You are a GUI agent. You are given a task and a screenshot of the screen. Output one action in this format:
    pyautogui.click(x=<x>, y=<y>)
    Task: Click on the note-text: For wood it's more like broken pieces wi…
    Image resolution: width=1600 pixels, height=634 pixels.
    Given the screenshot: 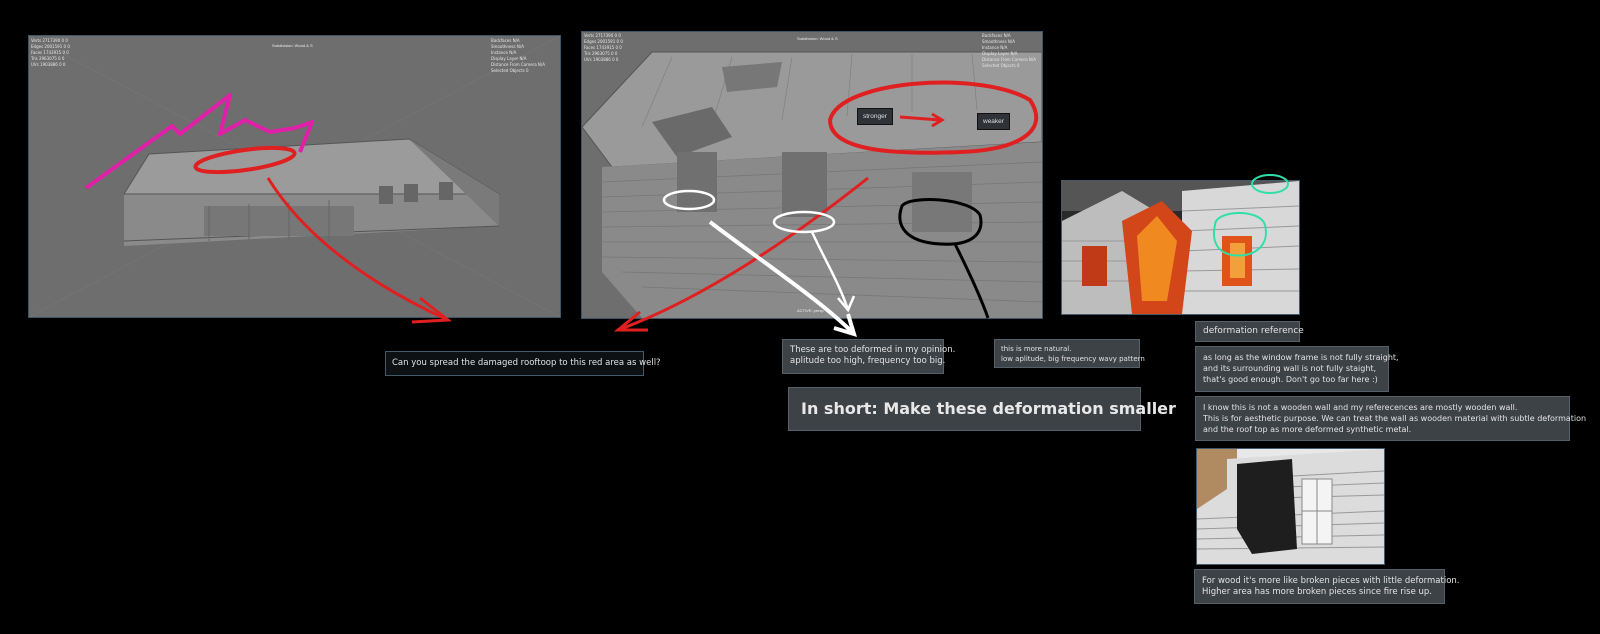 What is the action you would take?
    pyautogui.click(x=1331, y=581)
    